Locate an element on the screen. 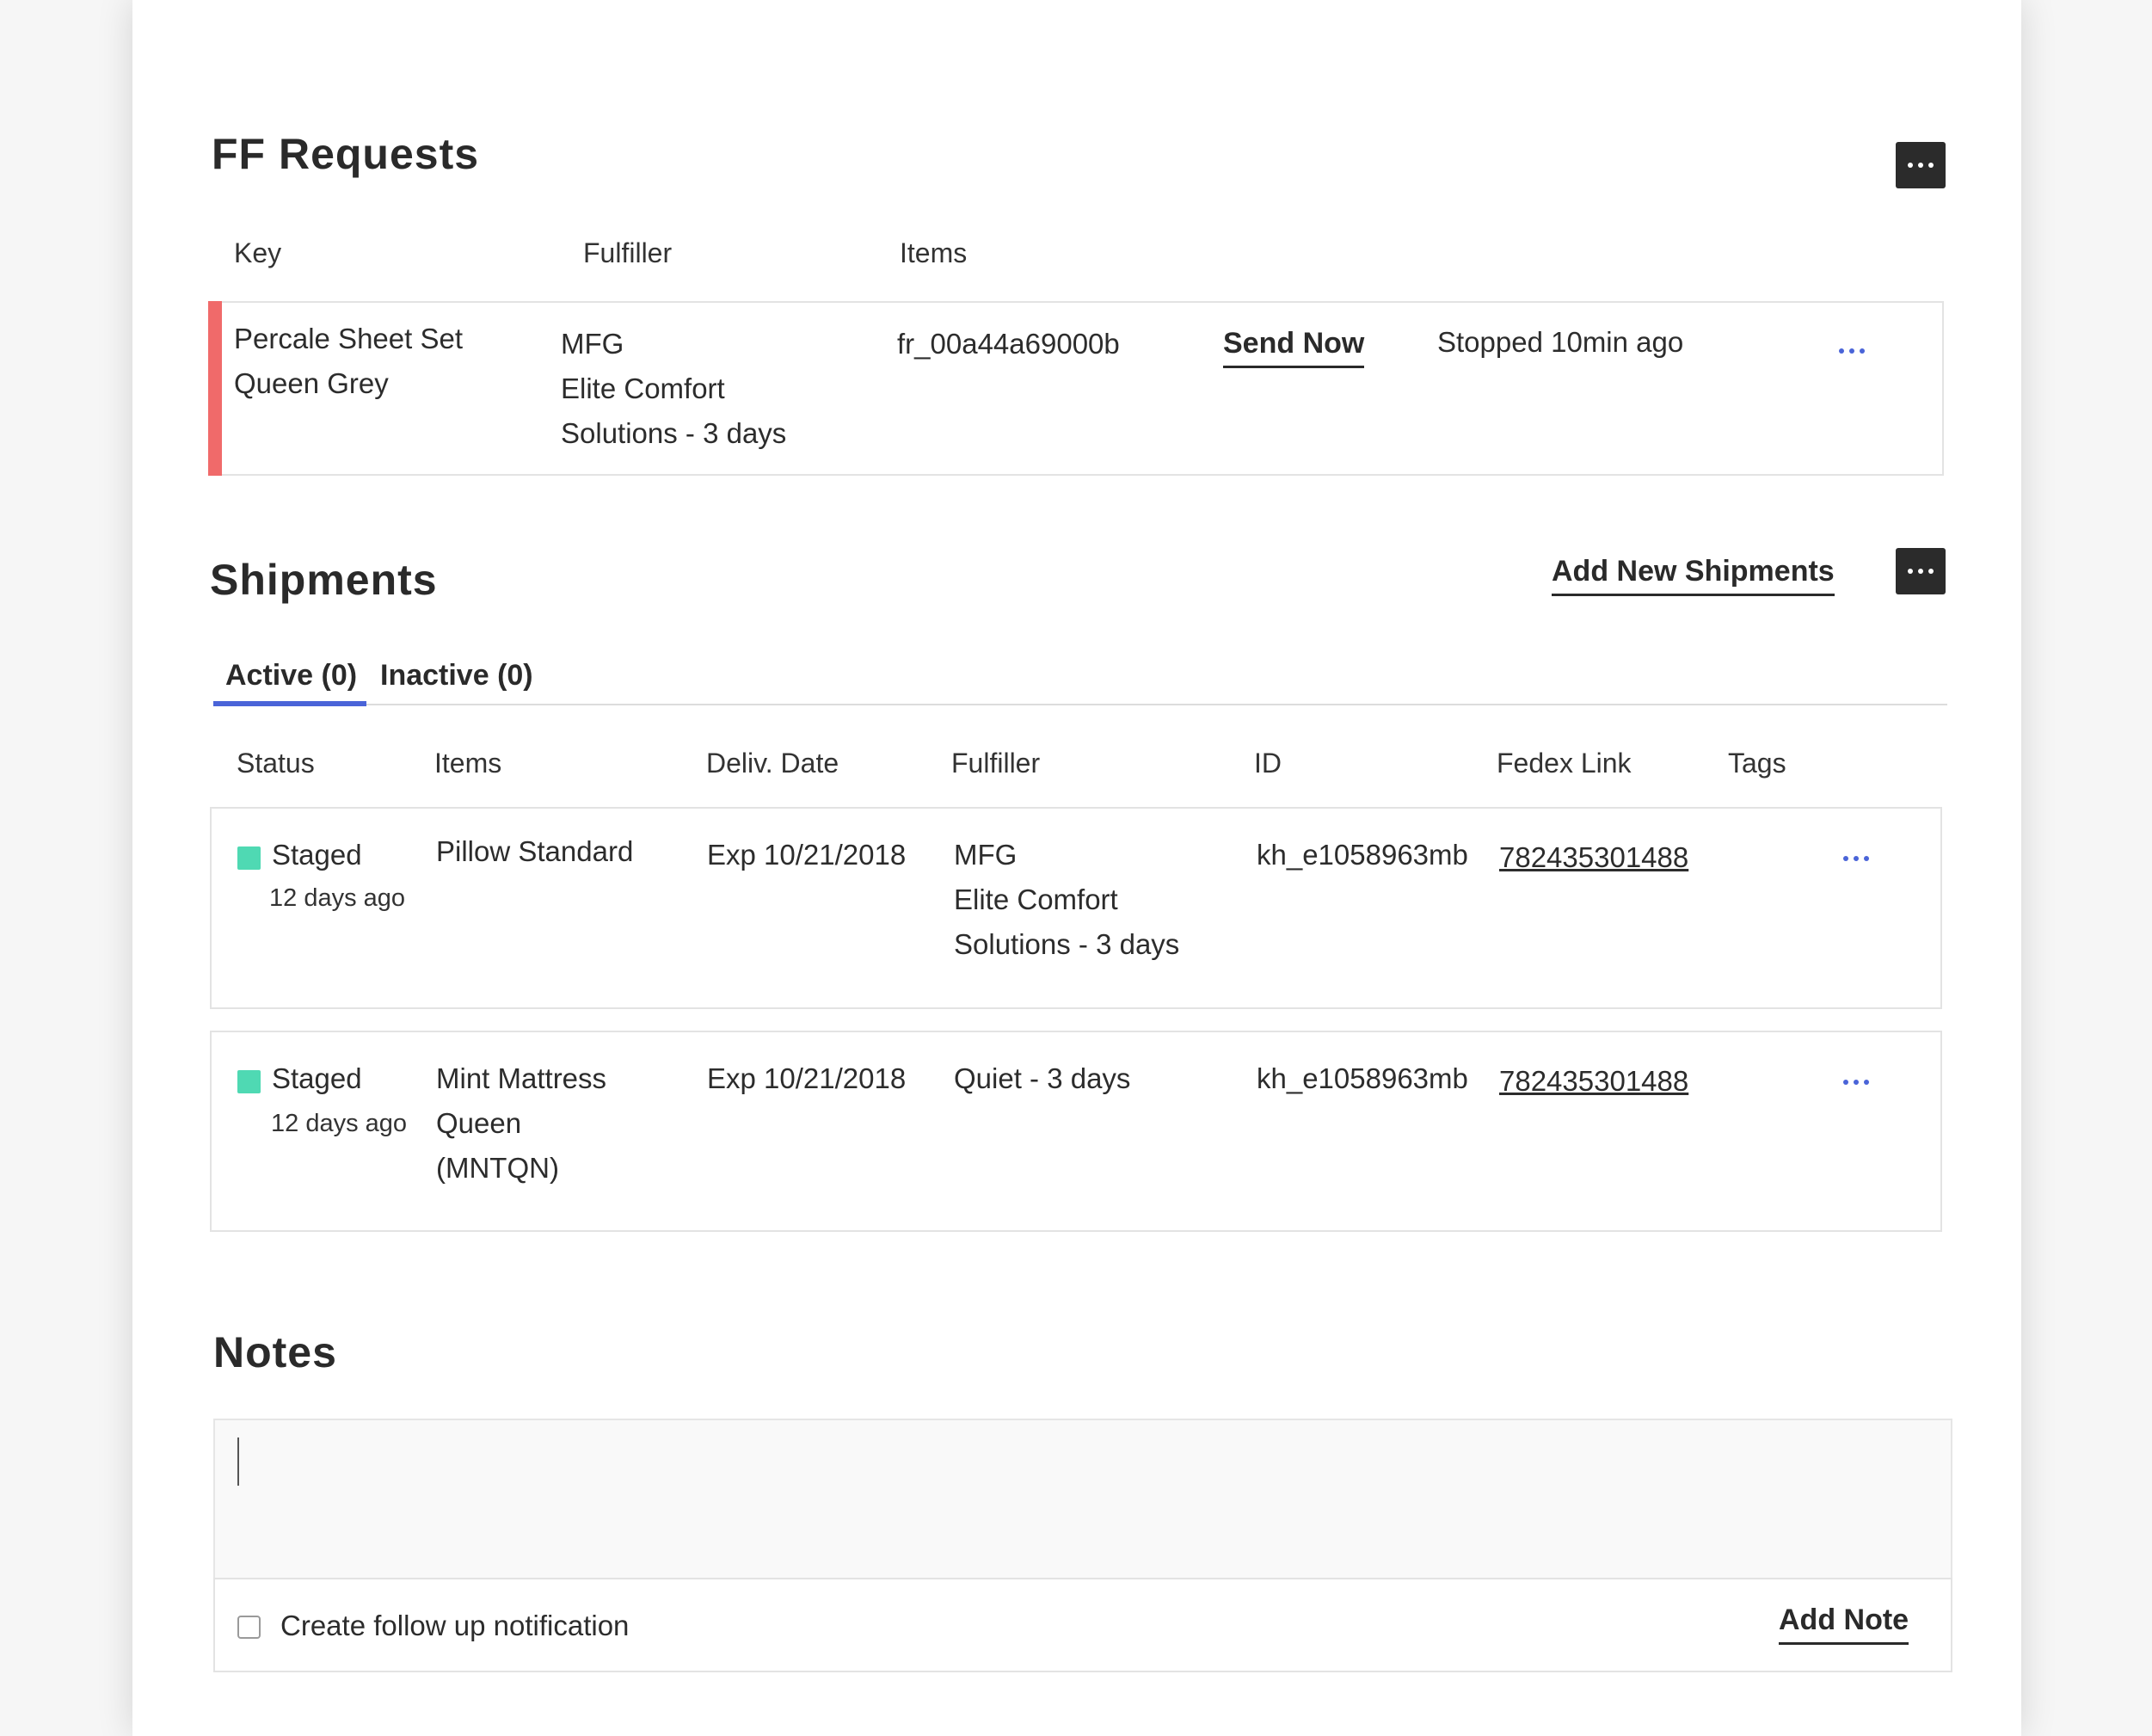 The width and height of the screenshot is (2152, 1736). shipments-more-button is located at coordinates (1921, 571).